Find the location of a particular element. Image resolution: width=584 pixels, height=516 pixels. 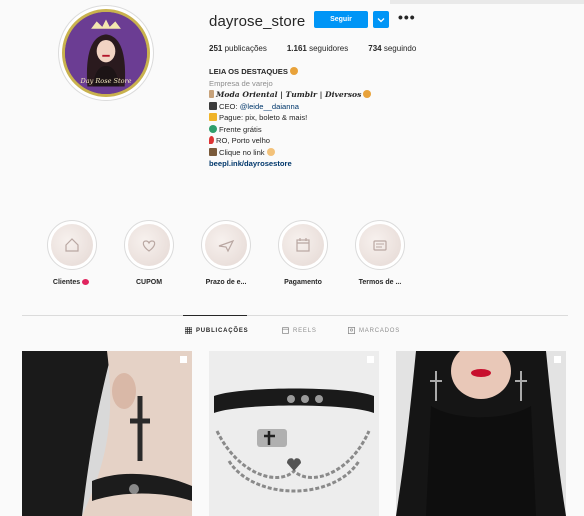

bio-line-ceo: CEO: @leide__daianna is located at coordinates (339, 107).